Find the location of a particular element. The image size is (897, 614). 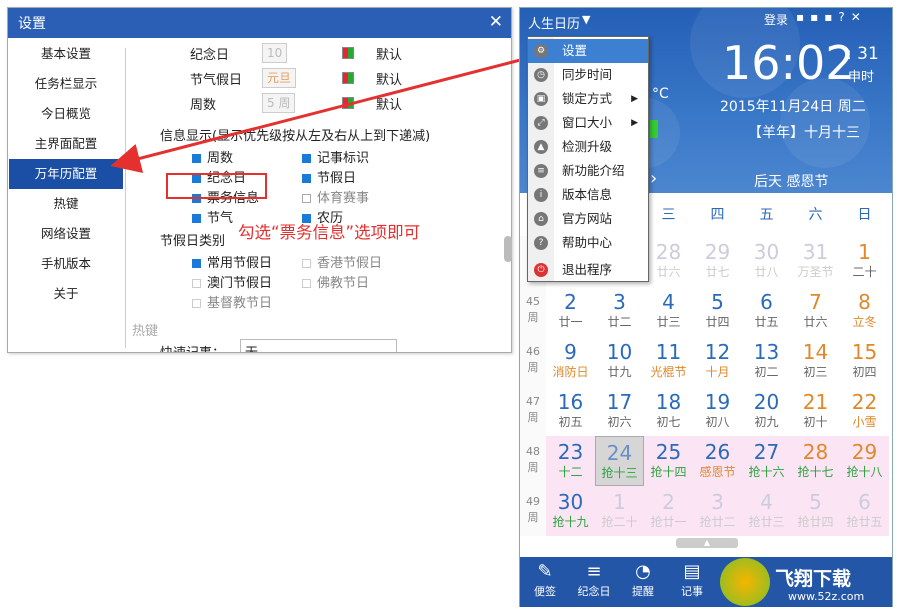

menu-item: ≡ 新功能介绍 is located at coordinates (588, 171).